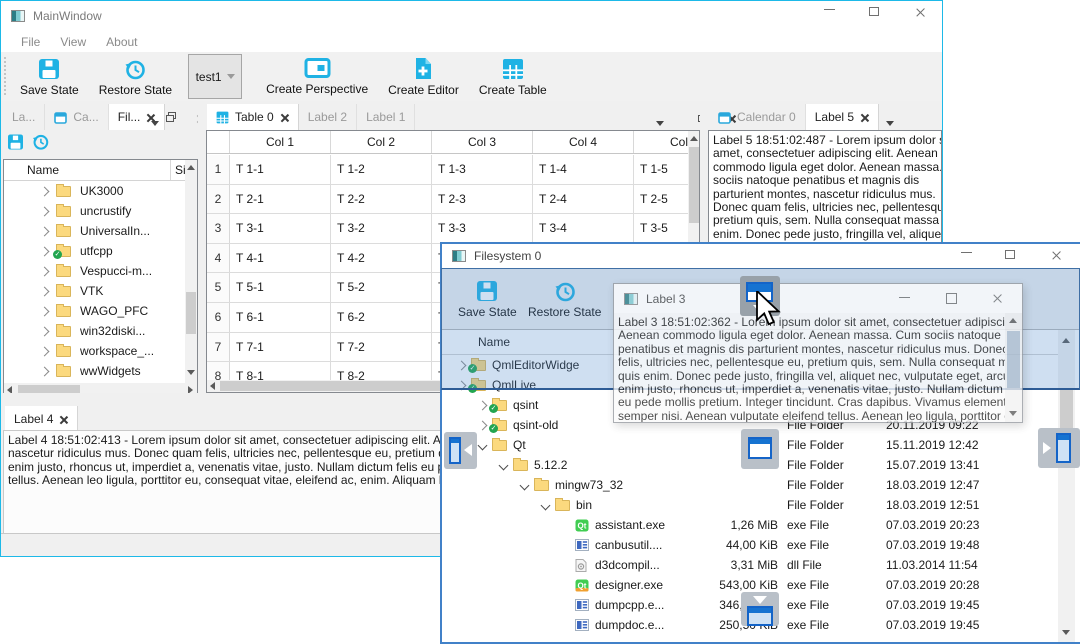 The width and height of the screenshot is (1080, 644). Describe the element at coordinates (381, 258) in the screenshot. I see `table-cell: T 4-2` at that location.